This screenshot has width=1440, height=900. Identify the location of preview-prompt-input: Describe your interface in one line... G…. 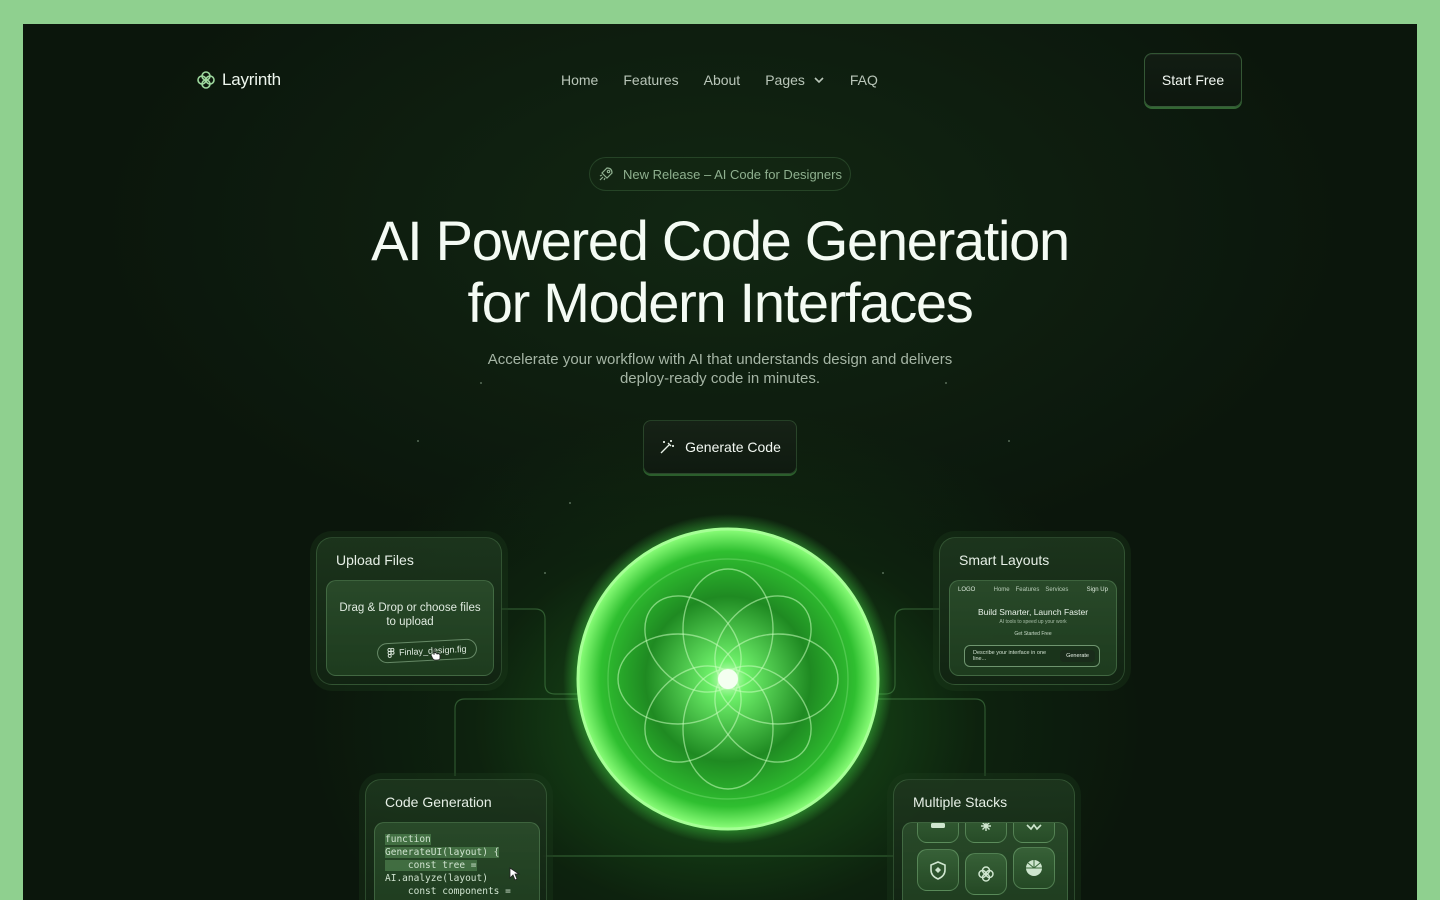
(1032, 656).